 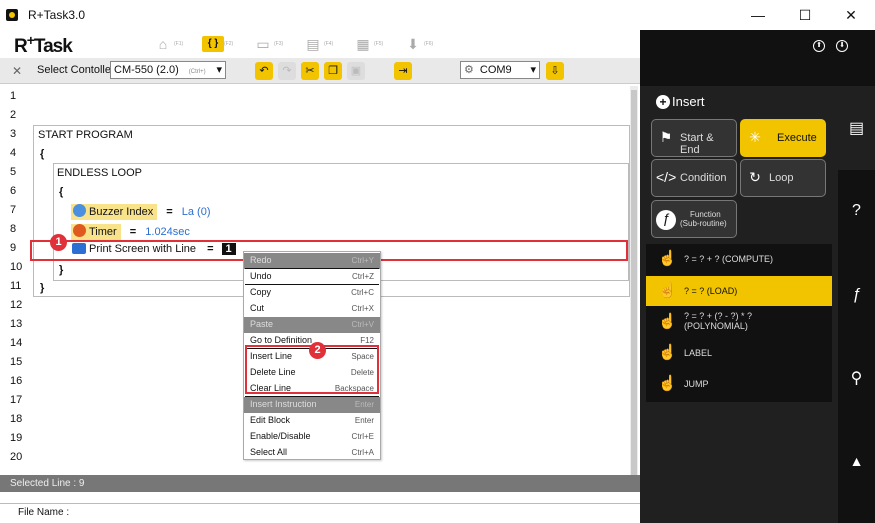 What do you see at coordinates (856, 211) in the screenshot?
I see `help-icon: ?` at bounding box center [856, 211].